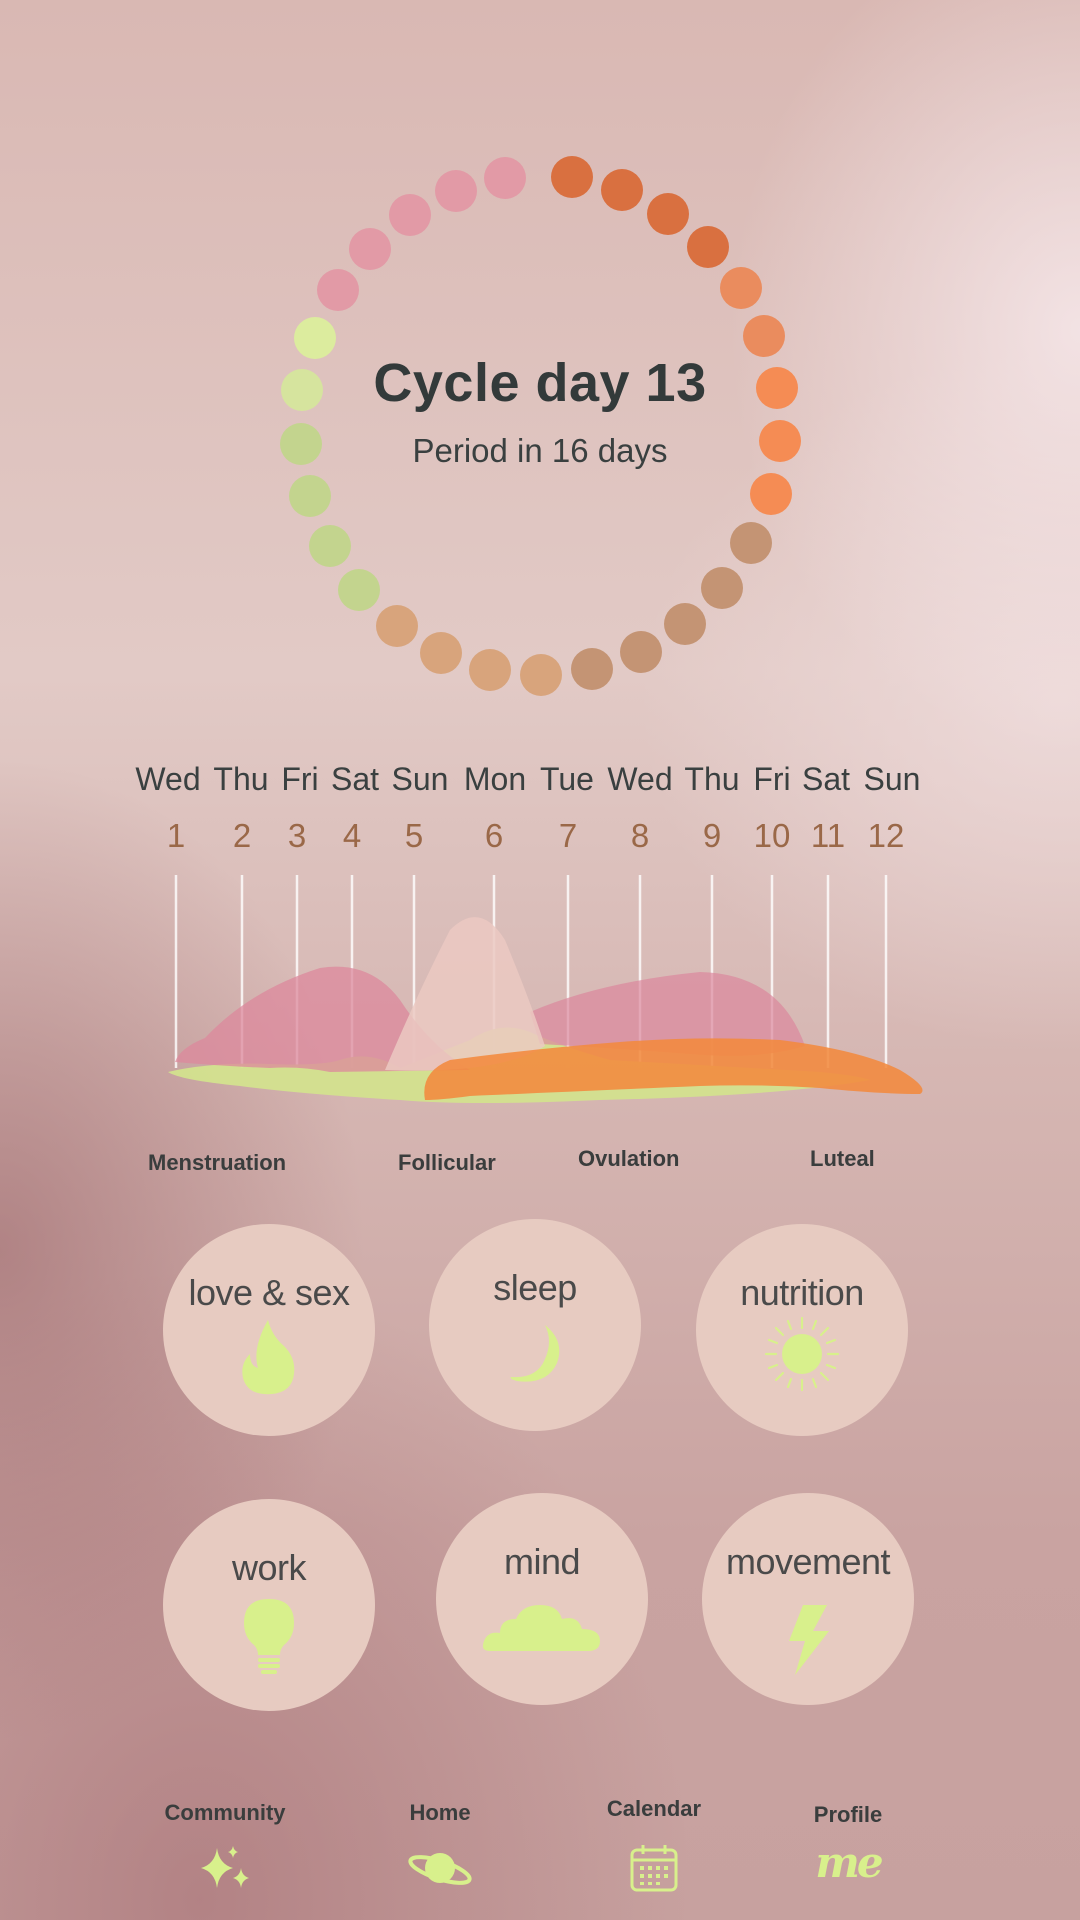  Describe the element at coordinates (886, 835) in the screenshot. I see `timeline-day-number: 12` at that location.